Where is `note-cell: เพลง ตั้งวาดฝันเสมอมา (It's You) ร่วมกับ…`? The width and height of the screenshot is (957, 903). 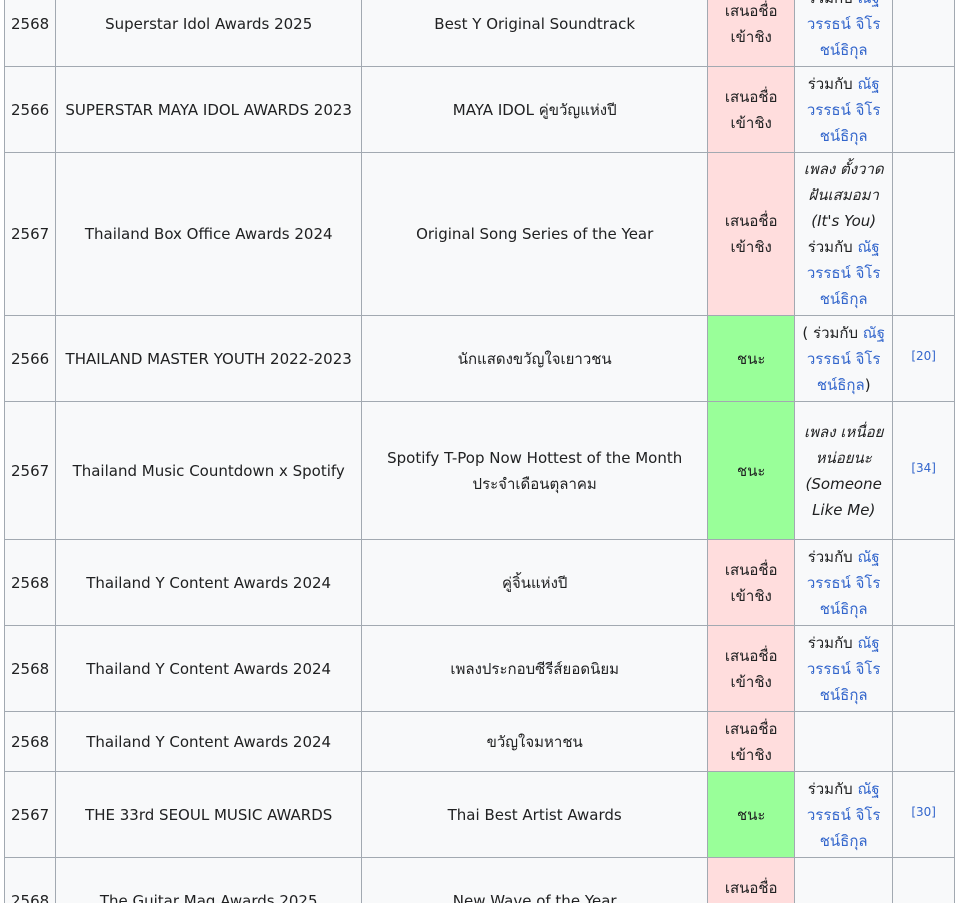
note-cell: เพลง ตั้งวาดฝันเสมอมา (It's You) ร่วมกับ… is located at coordinates (844, 234).